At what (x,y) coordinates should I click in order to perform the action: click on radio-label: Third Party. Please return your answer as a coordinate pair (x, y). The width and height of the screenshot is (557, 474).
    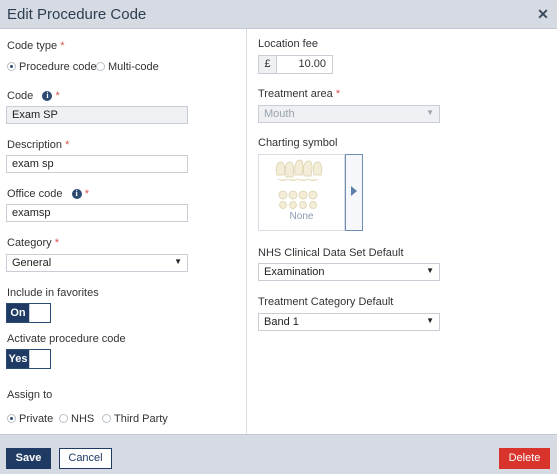
    Looking at the image, I should click on (141, 419).